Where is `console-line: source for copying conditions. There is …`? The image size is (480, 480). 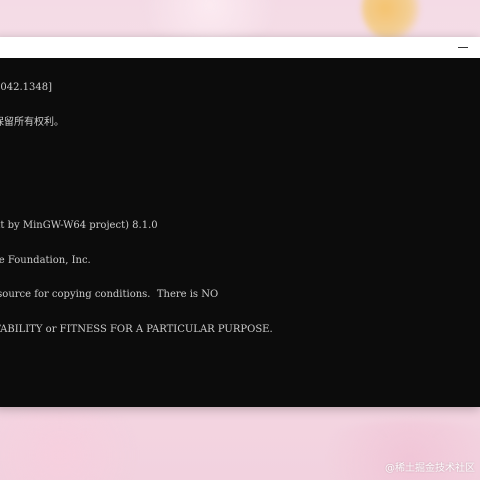
console-line: source for copying conditions. There is … is located at coordinates (109, 294).